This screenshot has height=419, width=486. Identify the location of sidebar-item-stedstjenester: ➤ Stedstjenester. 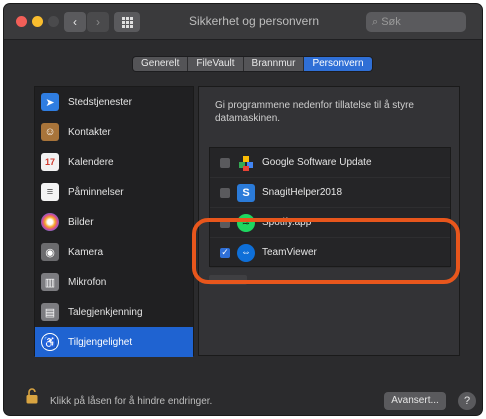
(114, 102).